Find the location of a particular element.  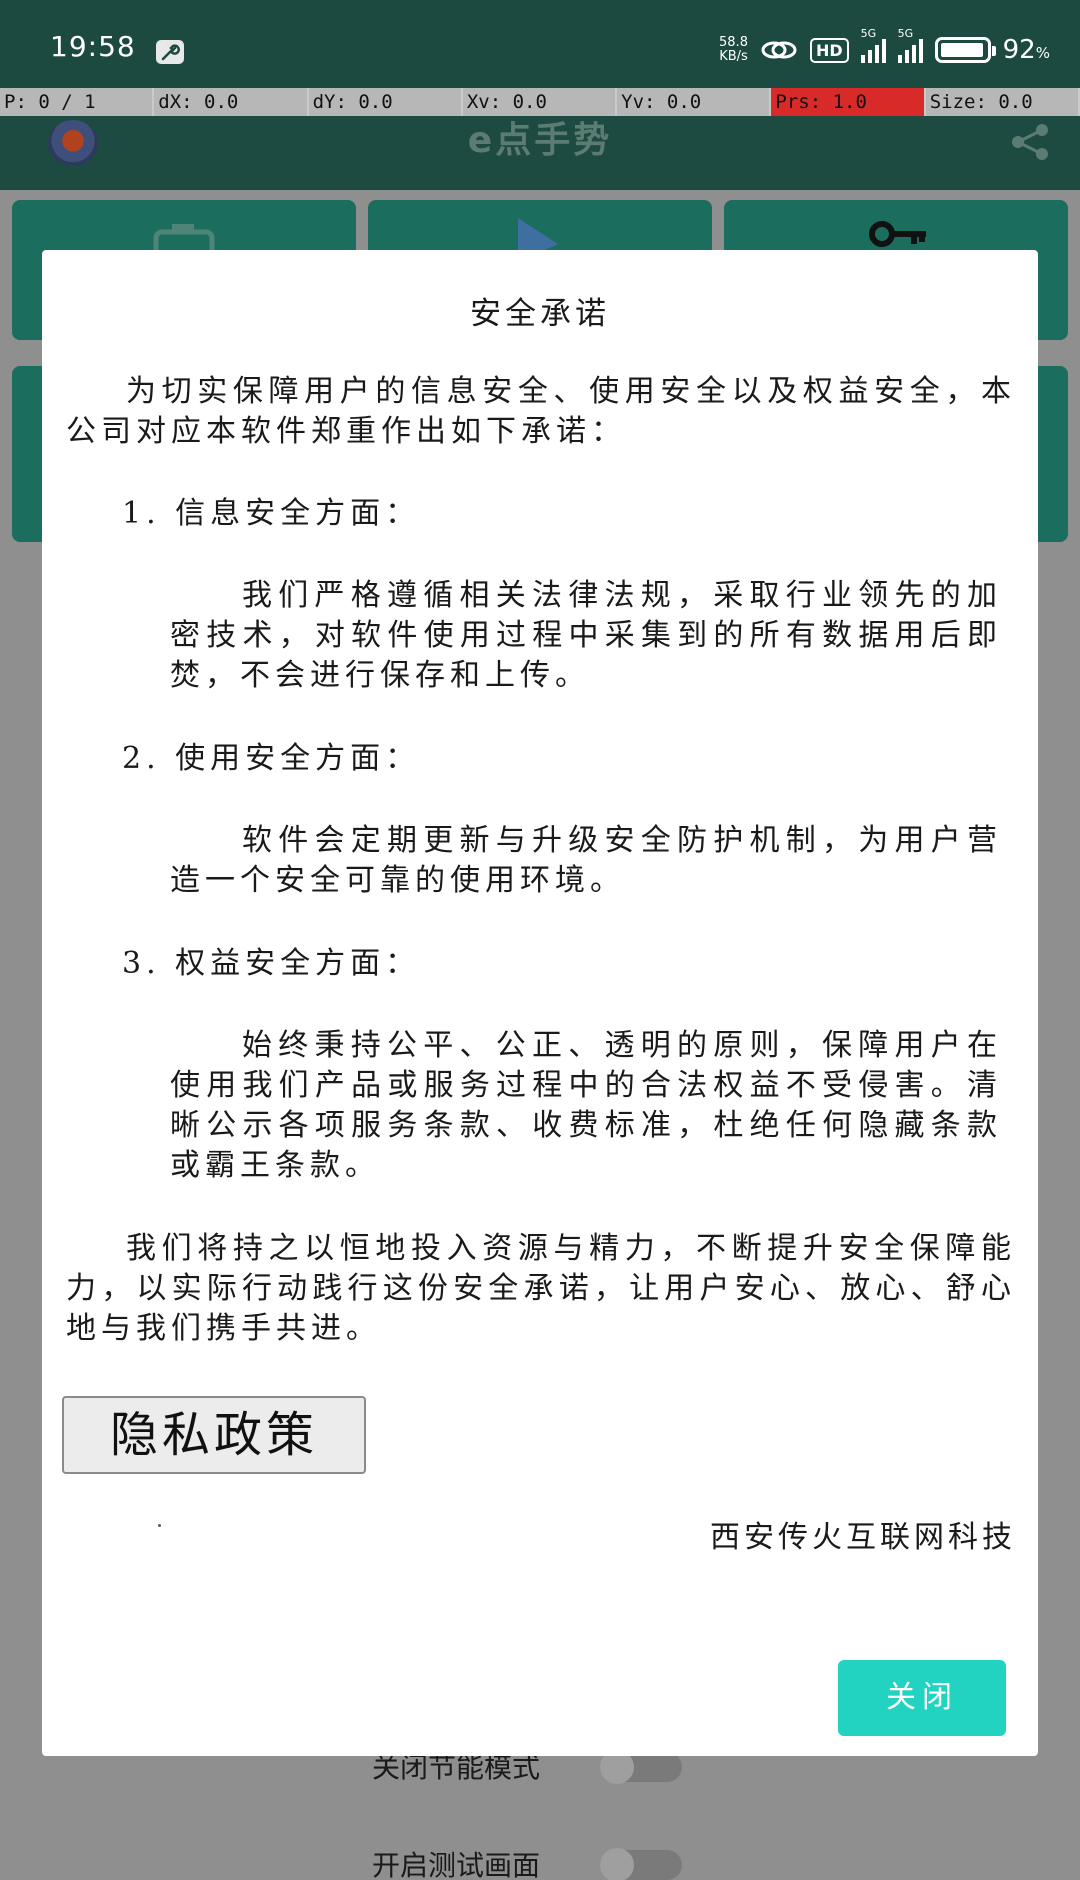

battery-percent: 92% is located at coordinates (1026, 50).